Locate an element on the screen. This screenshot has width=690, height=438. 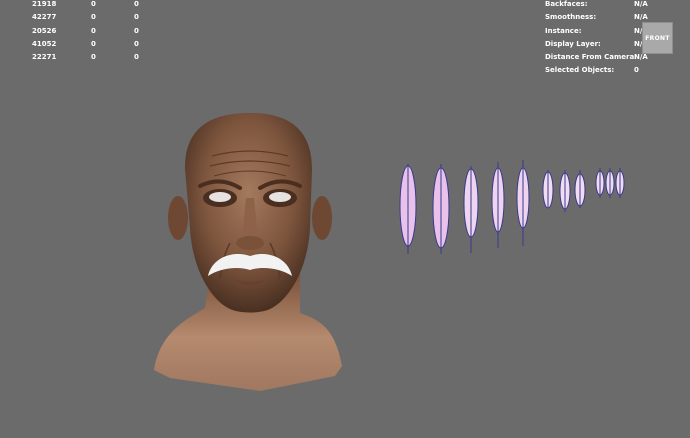
info-label: Display Layer: is located at coordinates (573, 43).